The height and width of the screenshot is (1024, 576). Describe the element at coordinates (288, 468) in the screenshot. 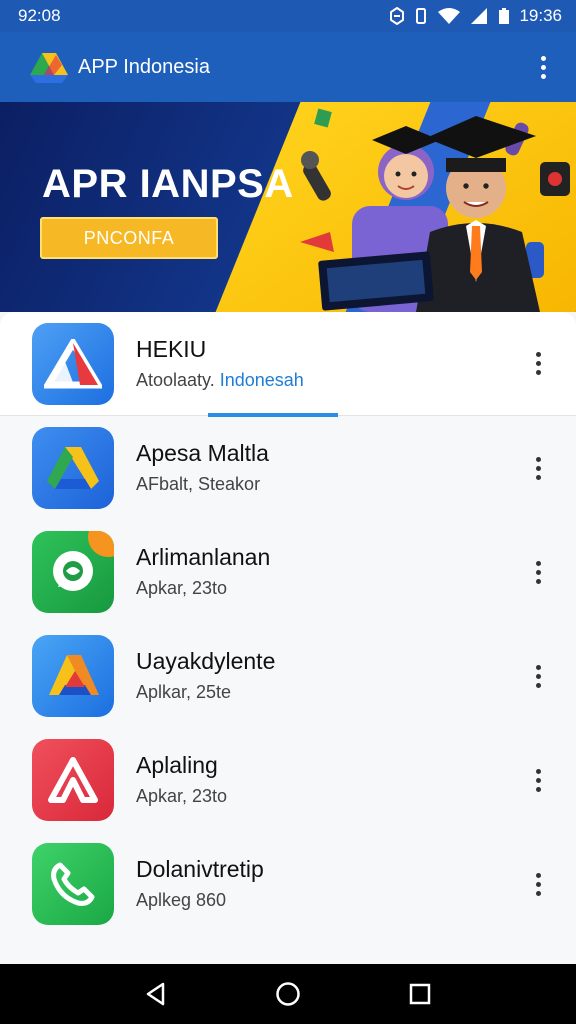

I see `list-item: Apesa Maltla AFbalt, Steakor` at that location.